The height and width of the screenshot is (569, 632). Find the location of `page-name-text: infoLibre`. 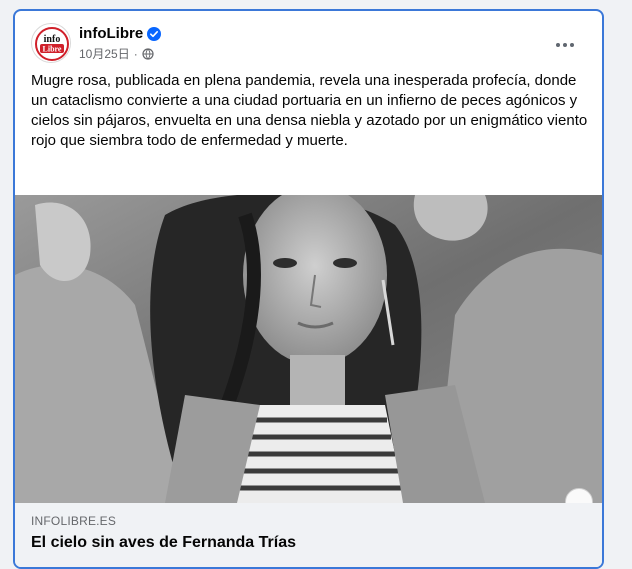

page-name-text: infoLibre is located at coordinates (111, 33).